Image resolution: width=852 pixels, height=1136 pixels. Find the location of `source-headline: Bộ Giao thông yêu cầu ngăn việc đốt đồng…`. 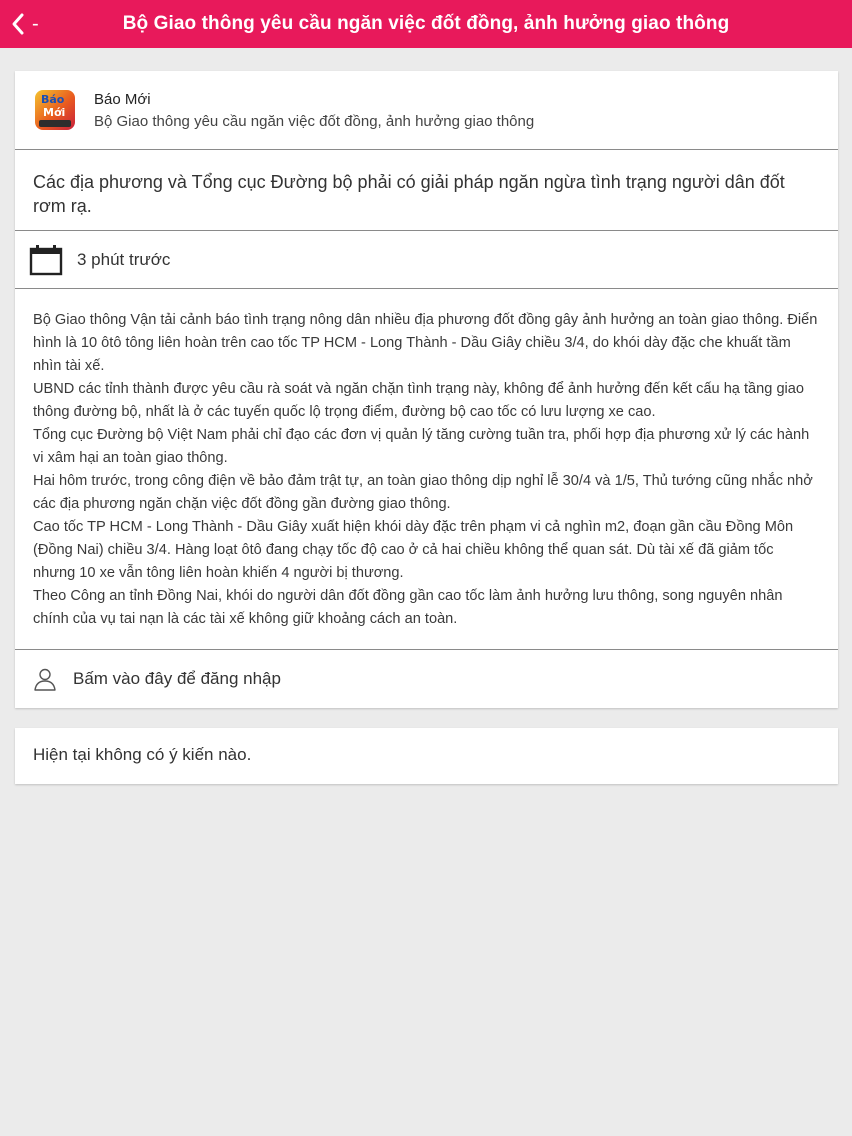

source-headline: Bộ Giao thông yêu cầu ngăn việc đốt đồng… is located at coordinates (314, 121).